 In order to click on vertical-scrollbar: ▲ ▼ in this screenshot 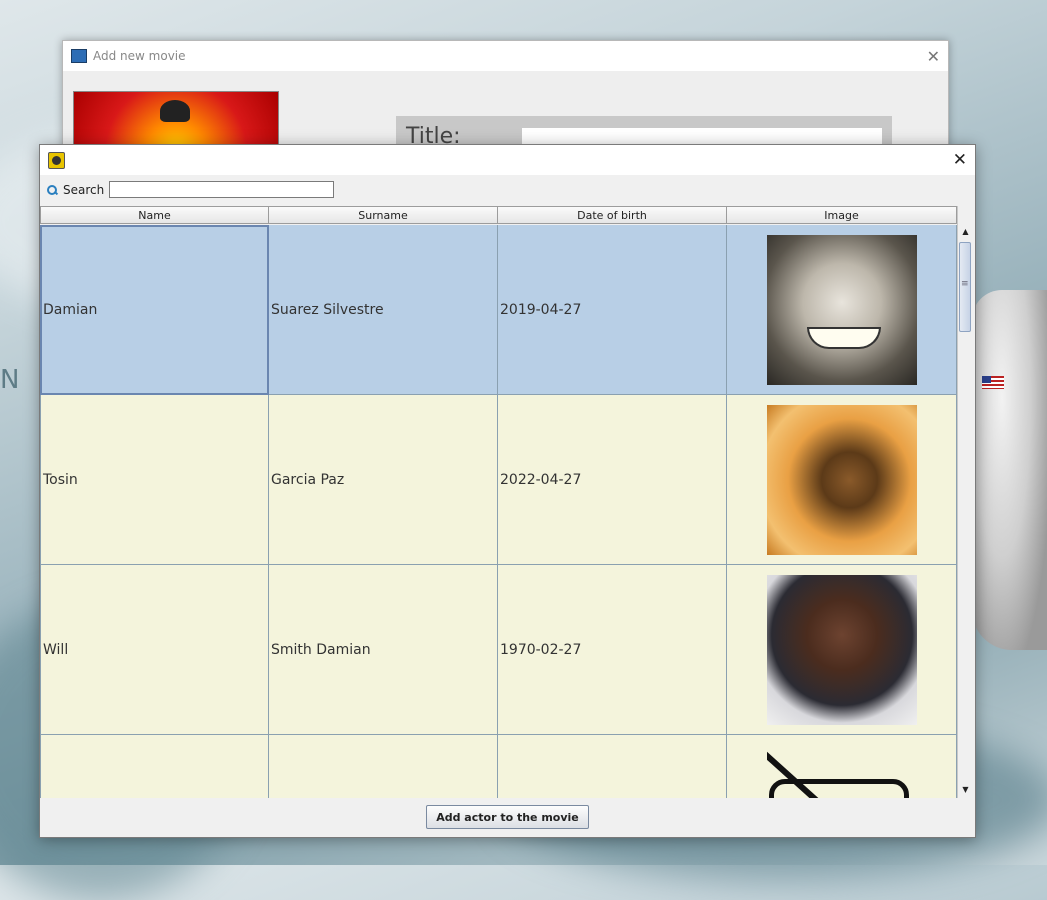, I will do `click(965, 502)`.